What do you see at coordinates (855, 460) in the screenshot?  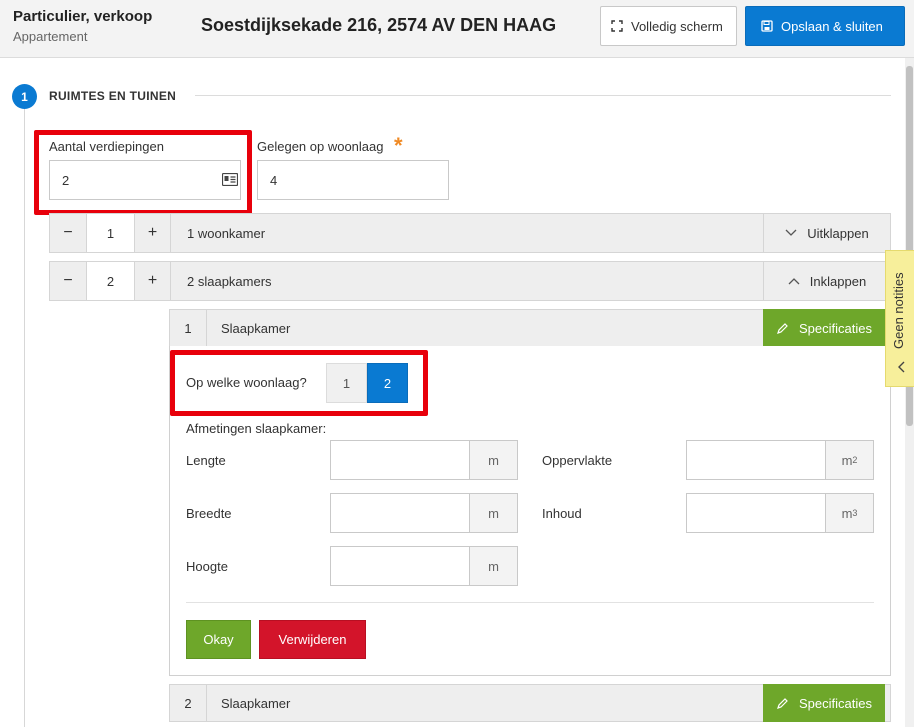 I see `area-unit-exponent: 2` at bounding box center [855, 460].